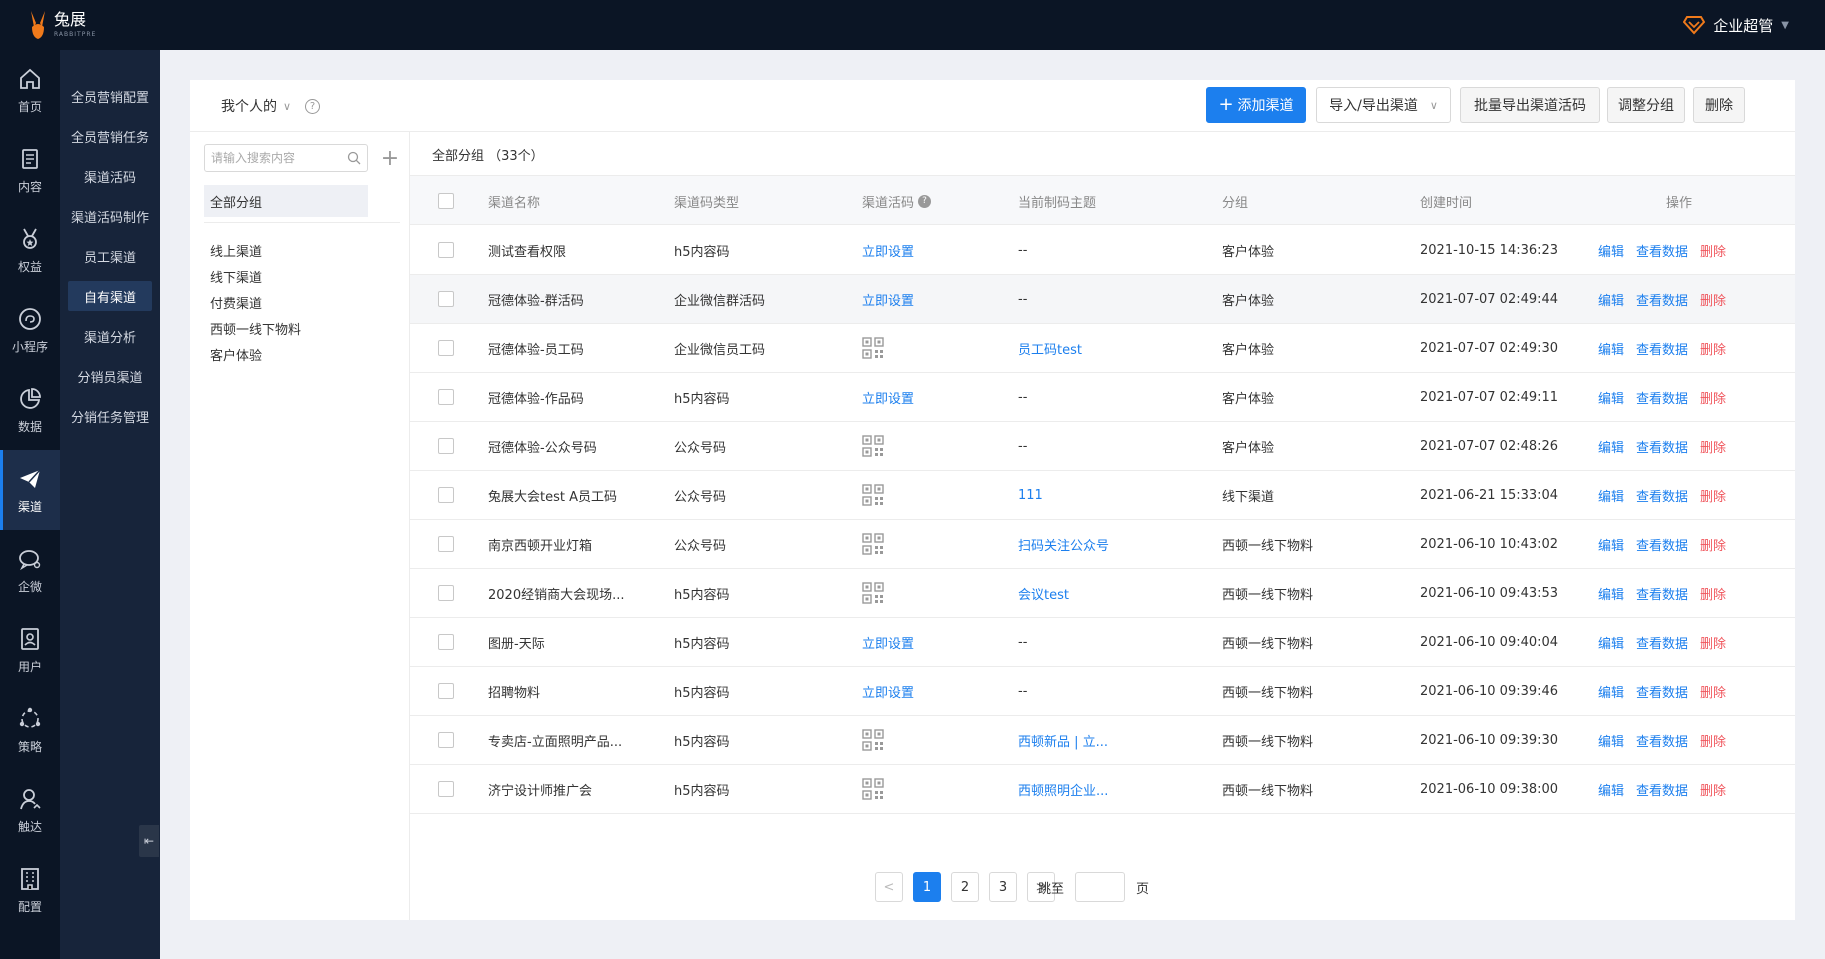  What do you see at coordinates (927, 887) in the screenshot?
I see `page-button: 1` at bounding box center [927, 887].